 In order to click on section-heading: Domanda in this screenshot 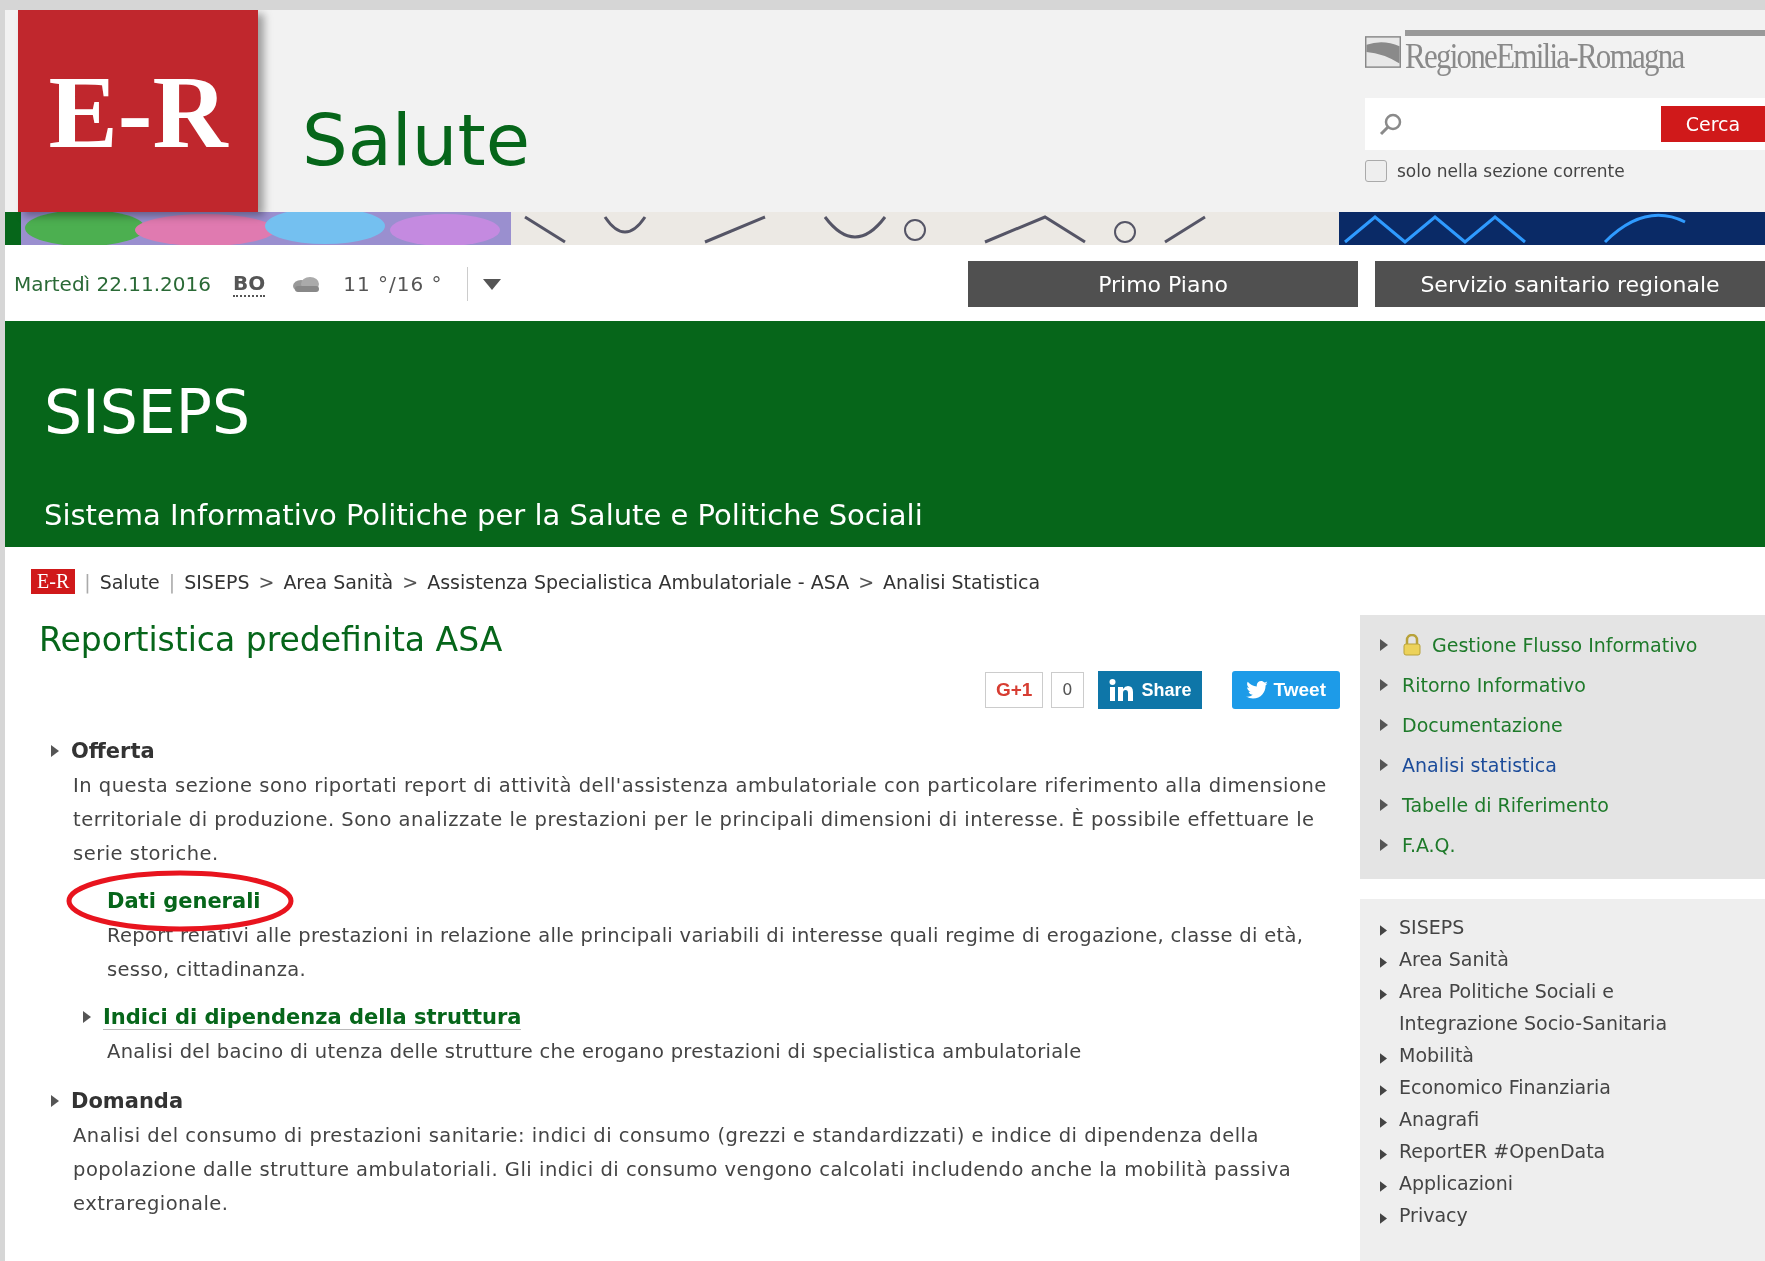, I will do `click(127, 1101)`.